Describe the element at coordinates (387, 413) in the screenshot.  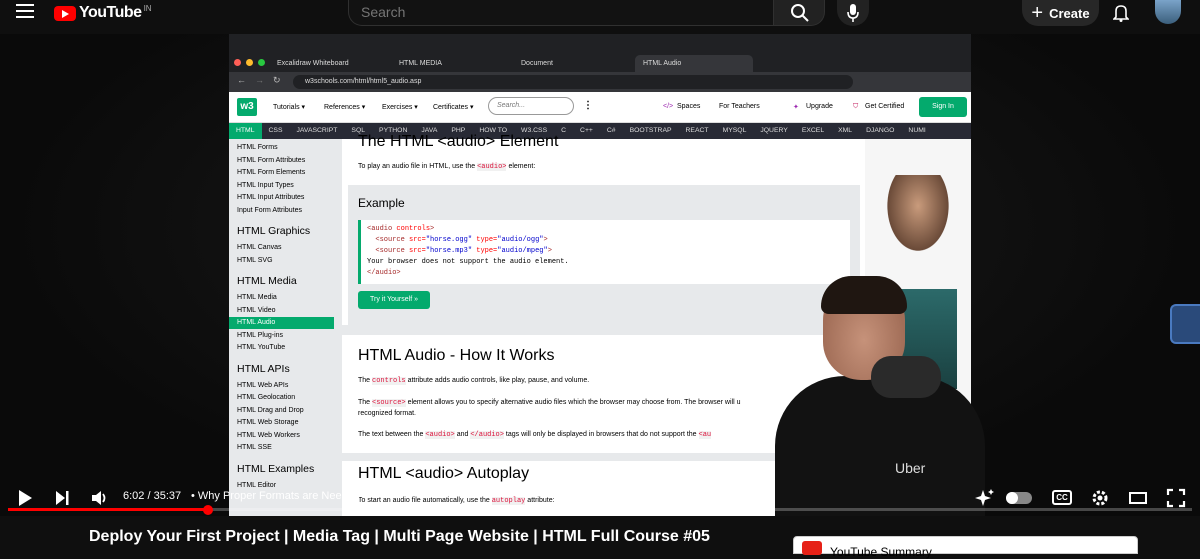
I see `paragraph: recognized format.` at that location.